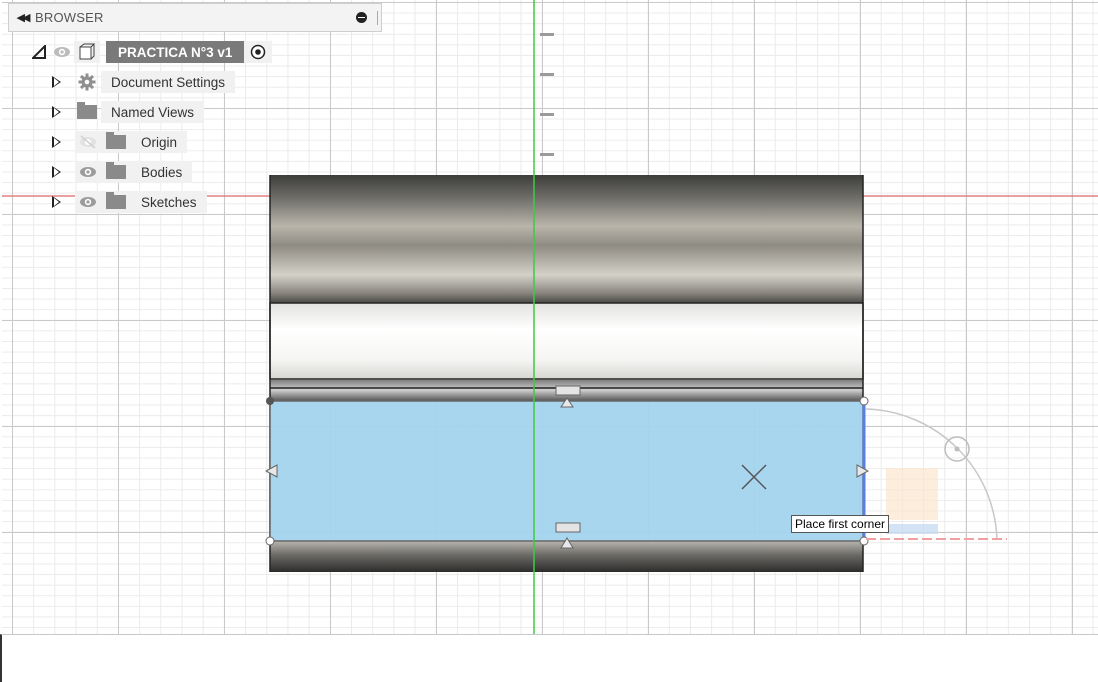 The height and width of the screenshot is (682, 1098). Describe the element at coordinates (22, 17) in the screenshot. I see `collapse-icon: ◀◀` at that location.